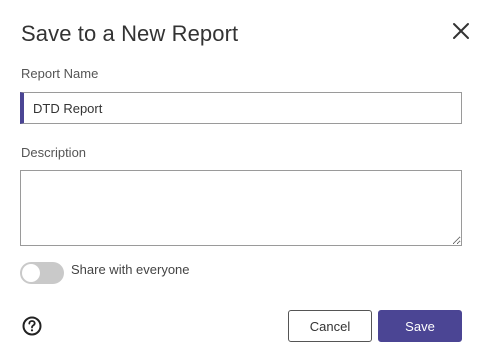  What do you see at coordinates (461, 31) in the screenshot?
I see `close-icon` at bounding box center [461, 31].